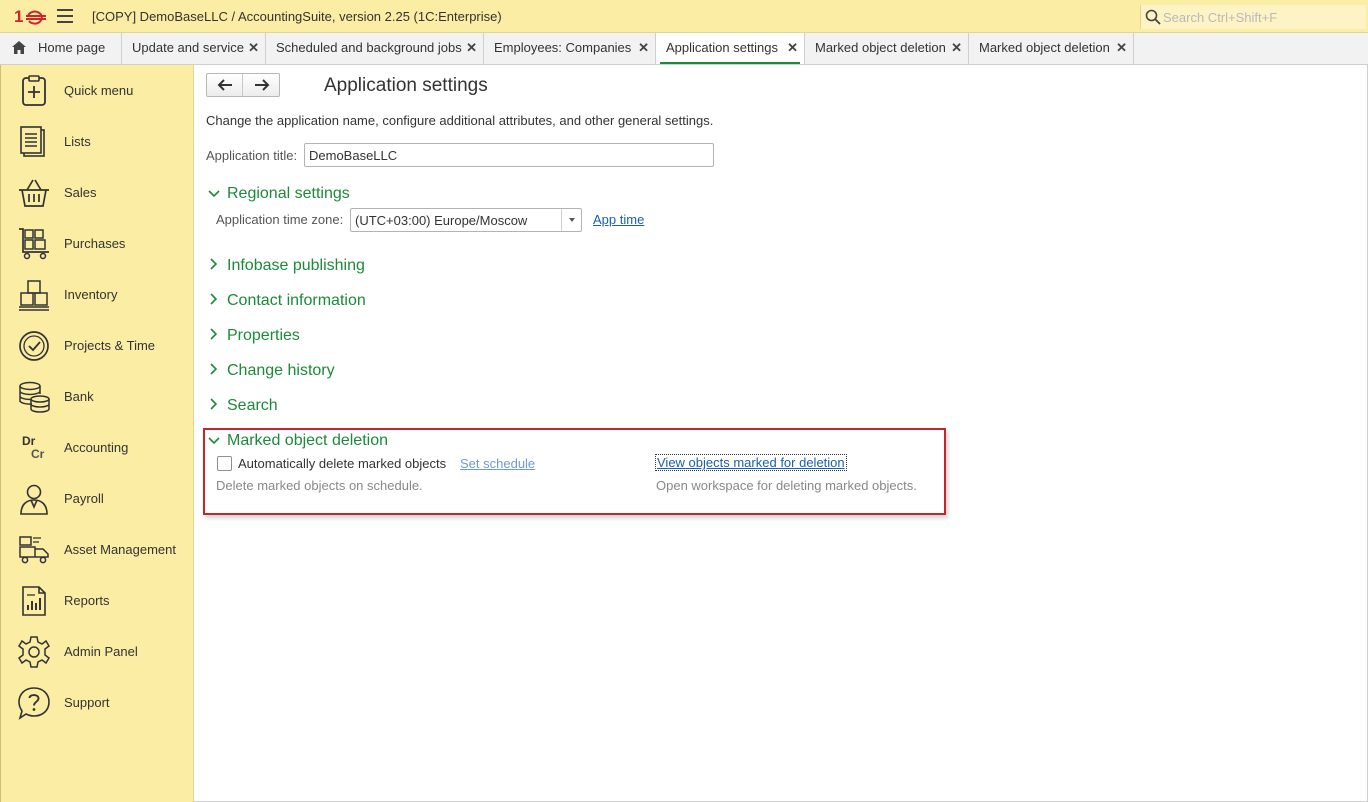  I want to click on group-label: Properties, so click(263, 335).